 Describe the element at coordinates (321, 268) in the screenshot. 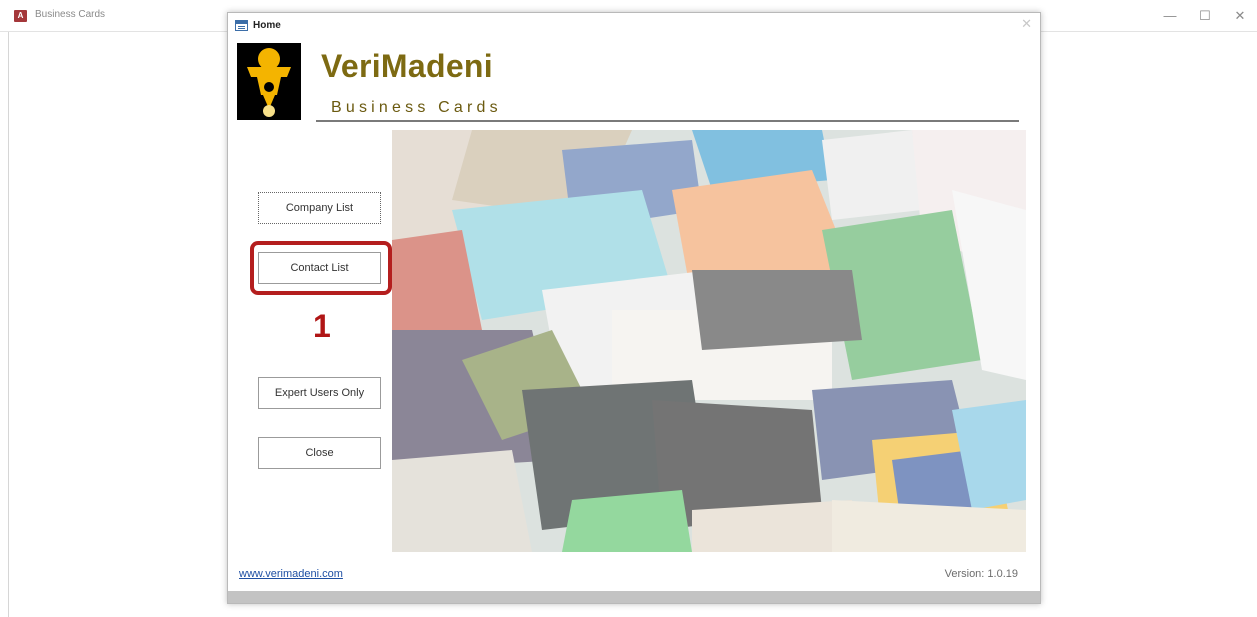

I see `contact-list-highlight` at that location.